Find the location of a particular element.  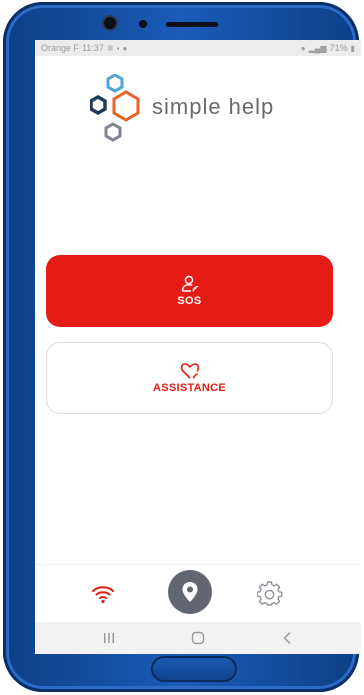

app-logo: simple help is located at coordinates (209, 109).